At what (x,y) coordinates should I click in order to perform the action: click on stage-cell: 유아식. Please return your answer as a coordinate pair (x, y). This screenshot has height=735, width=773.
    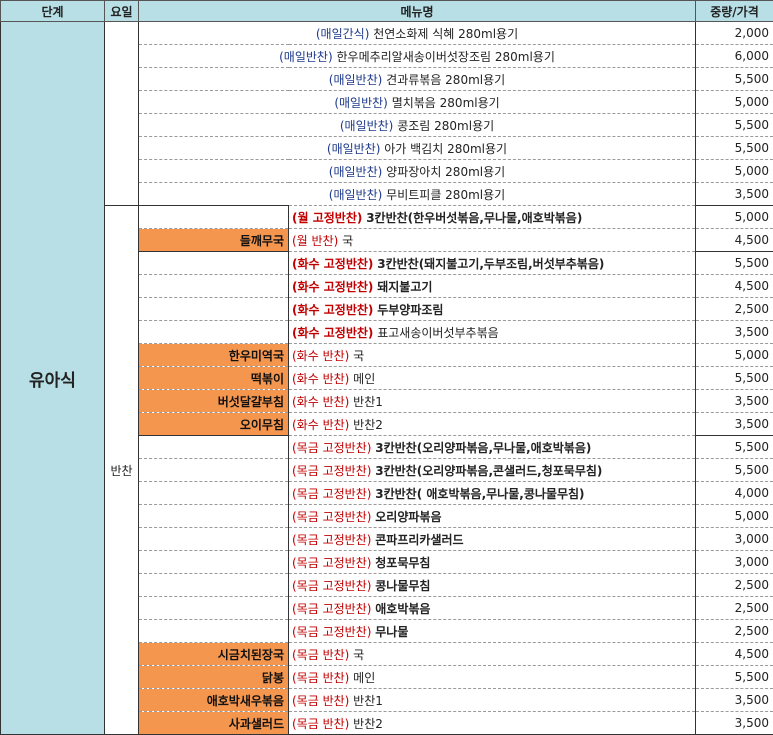
    Looking at the image, I should click on (53, 378).